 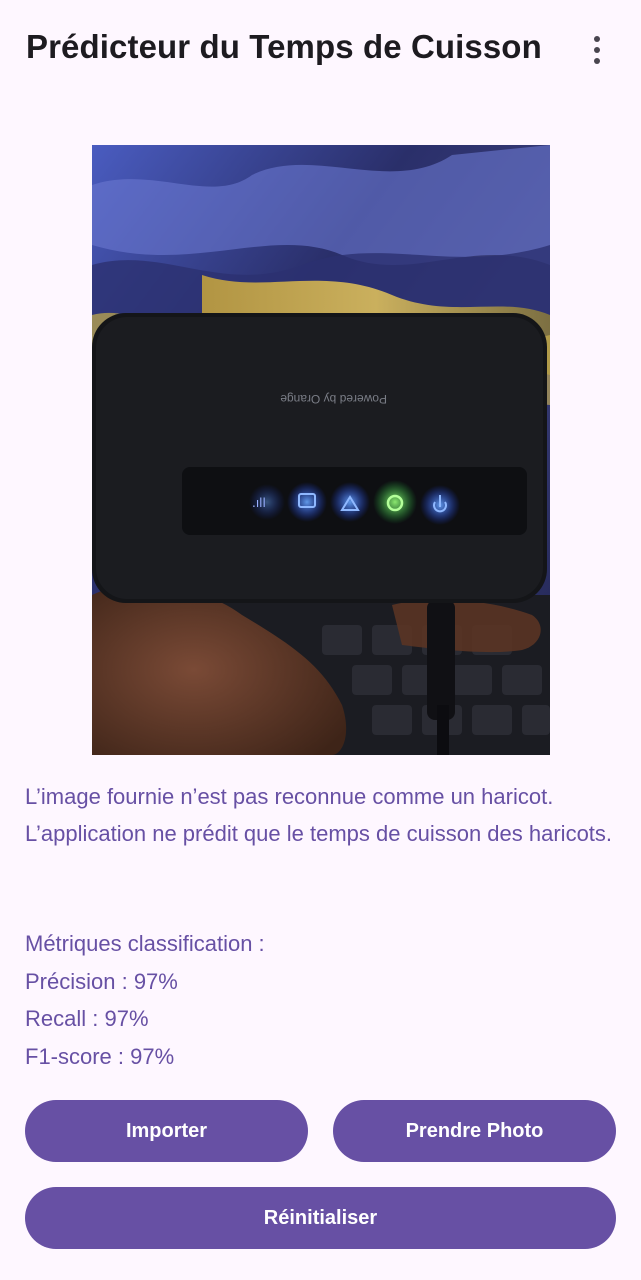 I want to click on f1-score-metric: F1-score : 97%, so click(x=100, y=1056).